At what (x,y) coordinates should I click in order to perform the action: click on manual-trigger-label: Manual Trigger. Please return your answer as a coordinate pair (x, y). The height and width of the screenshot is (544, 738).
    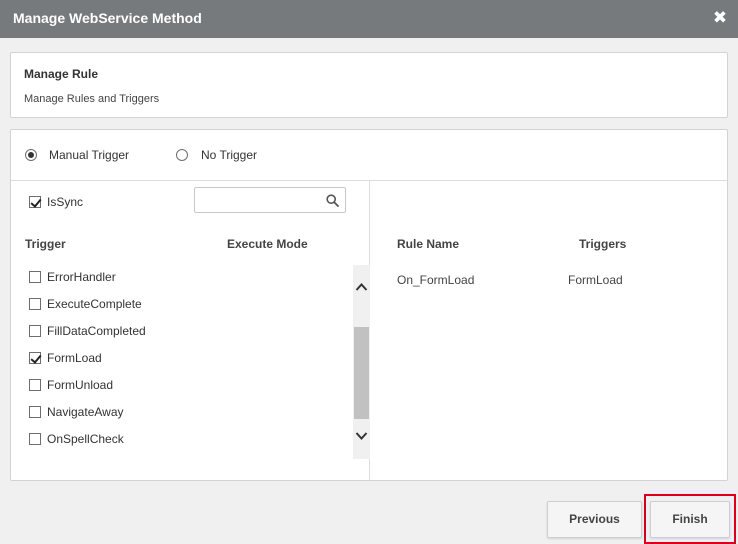
    Looking at the image, I should click on (89, 155).